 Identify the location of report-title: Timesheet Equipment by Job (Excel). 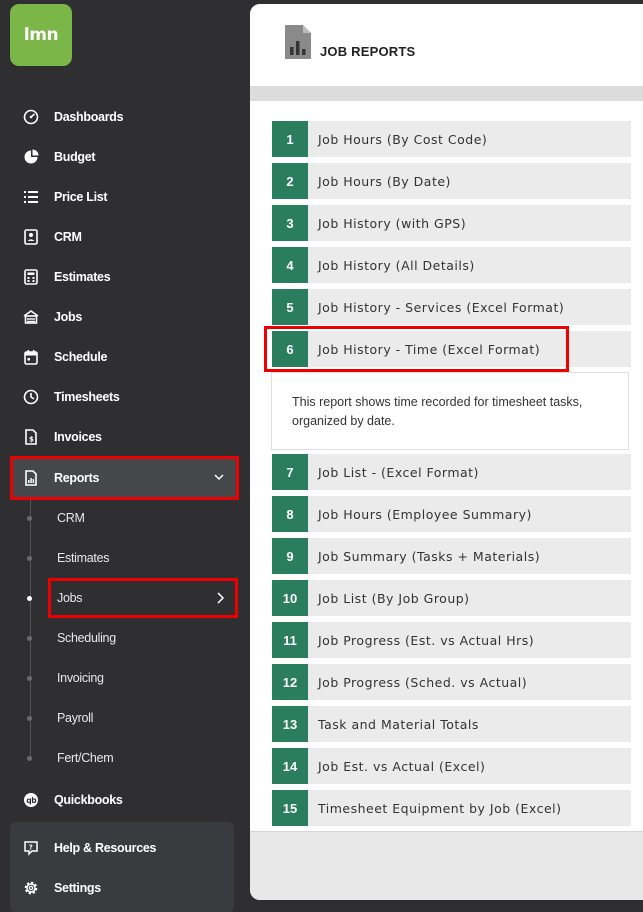
(440, 808).